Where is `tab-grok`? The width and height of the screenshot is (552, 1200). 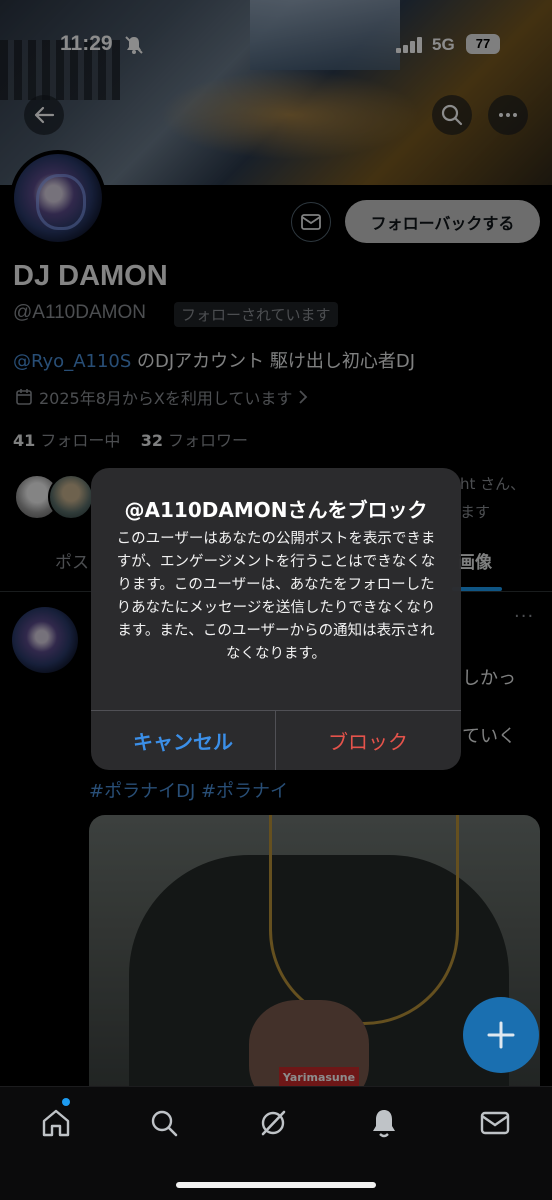 tab-grok is located at coordinates (273, 1123).